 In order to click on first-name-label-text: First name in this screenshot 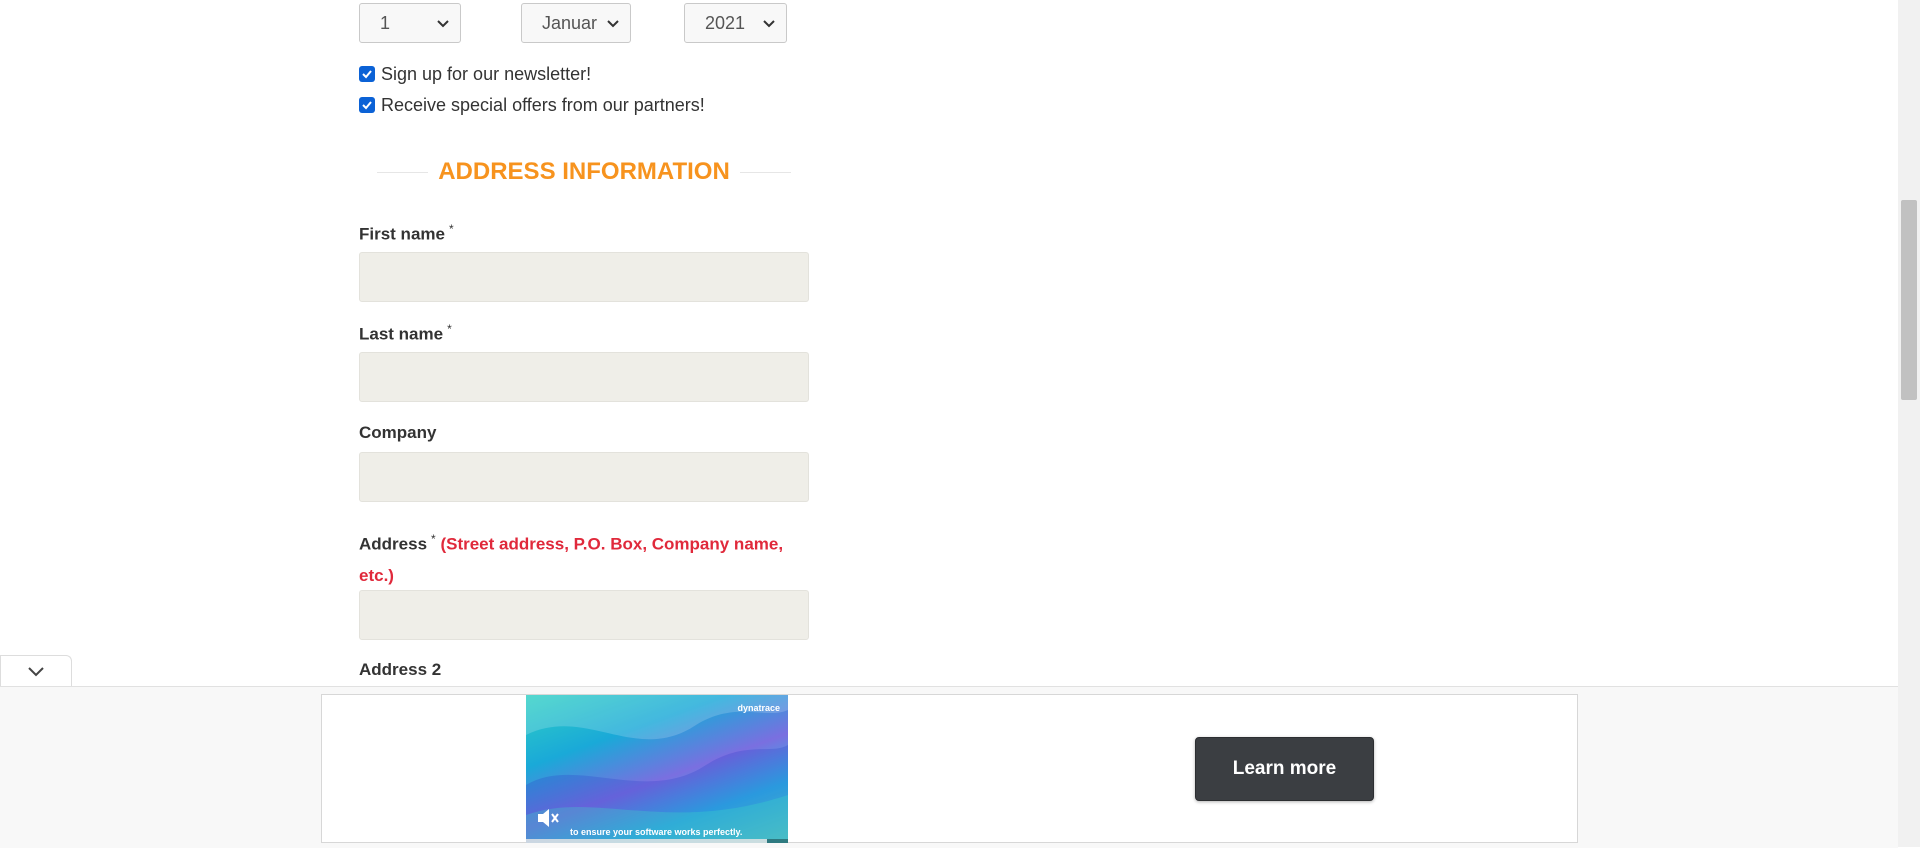, I will do `click(402, 234)`.